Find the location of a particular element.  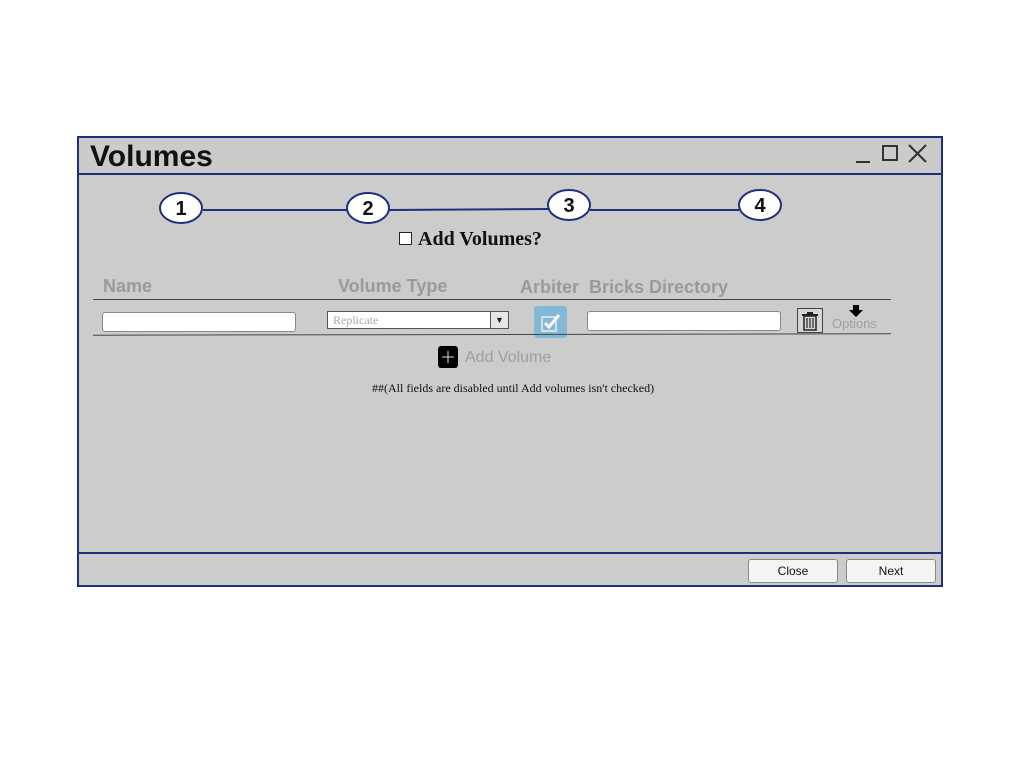

bricks-directory-input is located at coordinates (684, 321).